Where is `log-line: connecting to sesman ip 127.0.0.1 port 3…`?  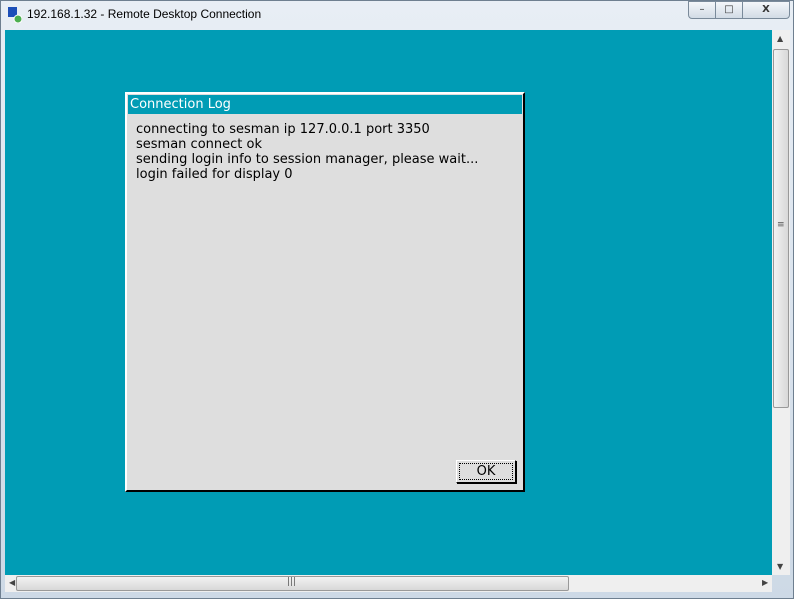
log-line: connecting to sesman ip 127.0.0.1 port 3… is located at coordinates (283, 129).